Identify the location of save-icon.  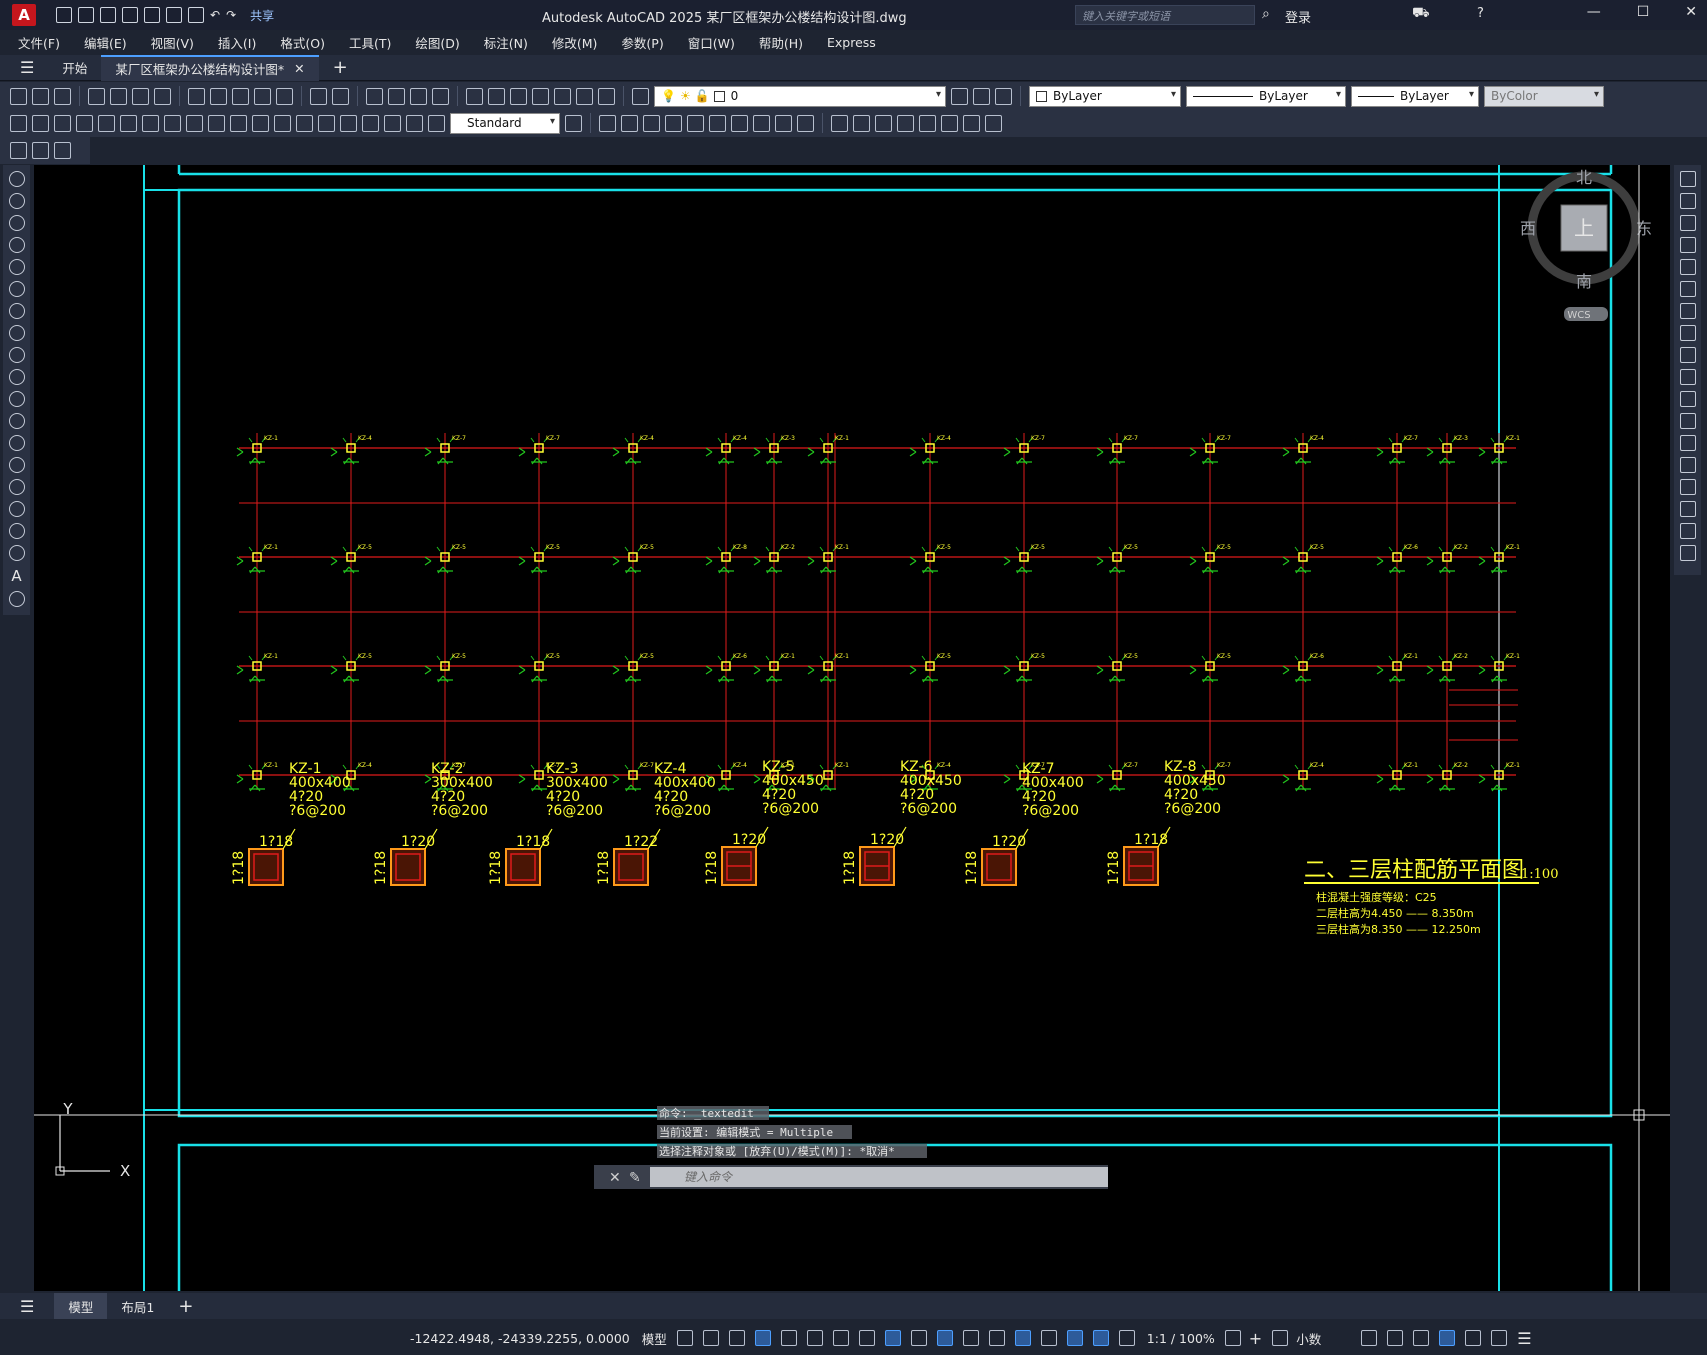
(108, 15).